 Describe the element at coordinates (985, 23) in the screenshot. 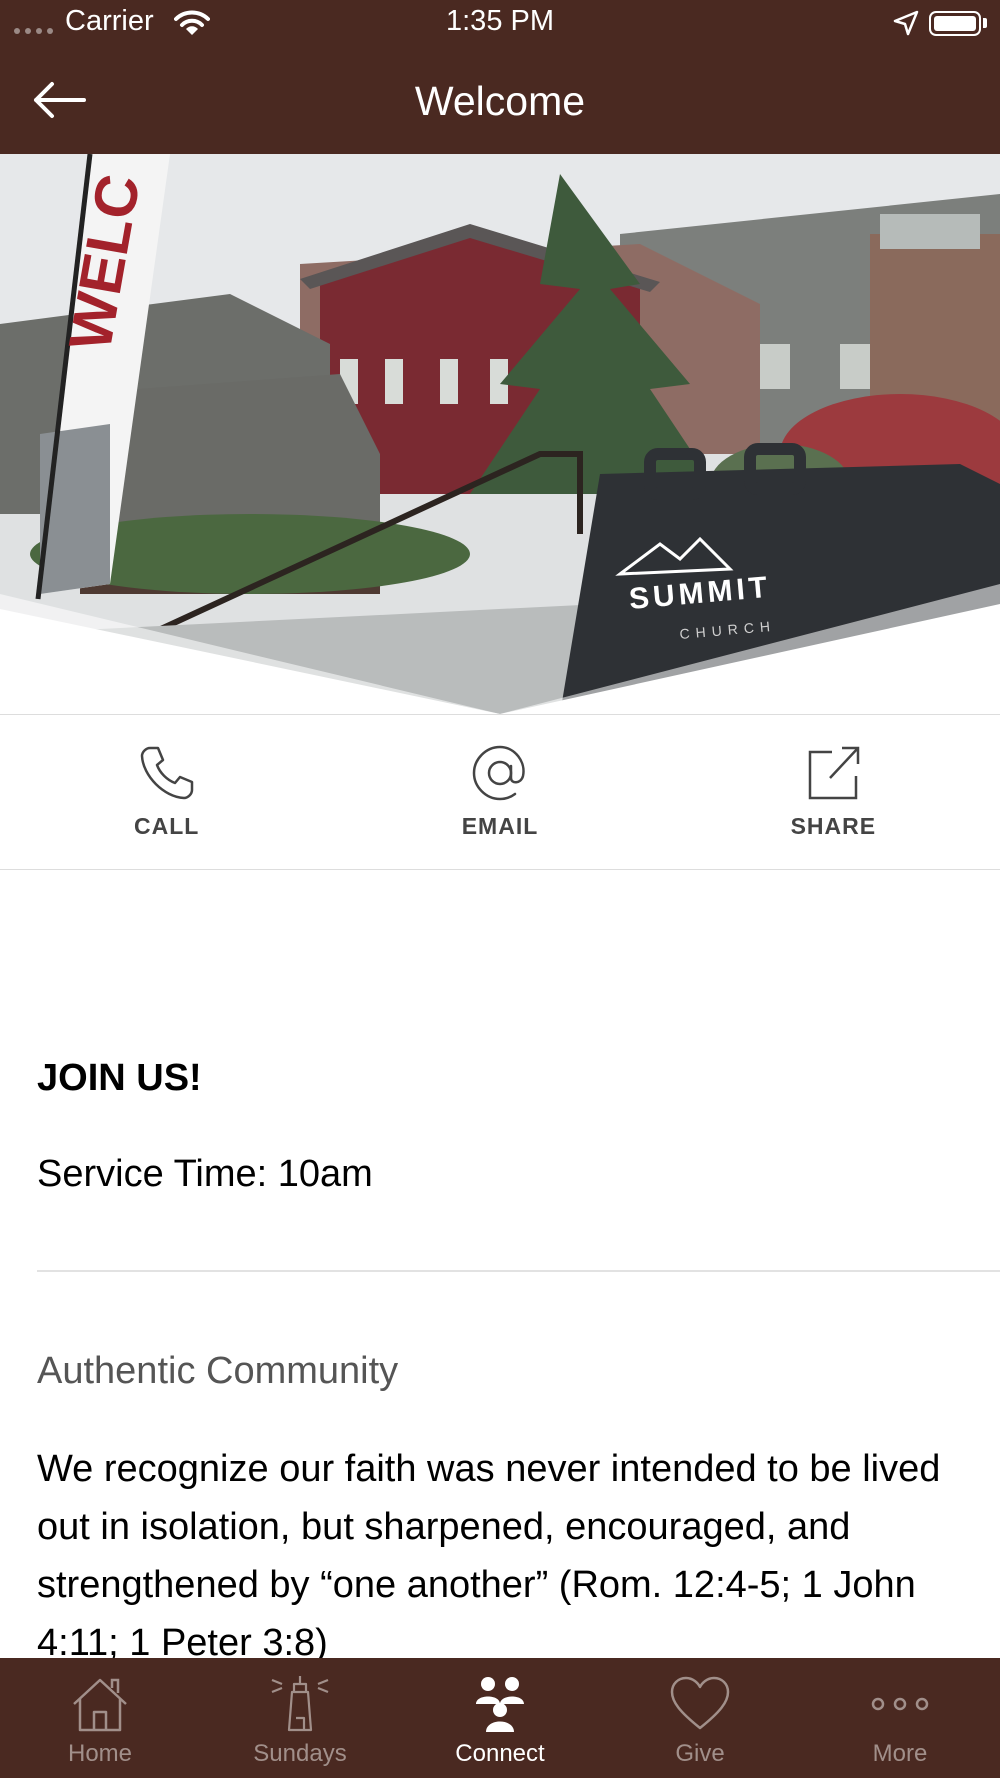

I see `battery-tip` at that location.